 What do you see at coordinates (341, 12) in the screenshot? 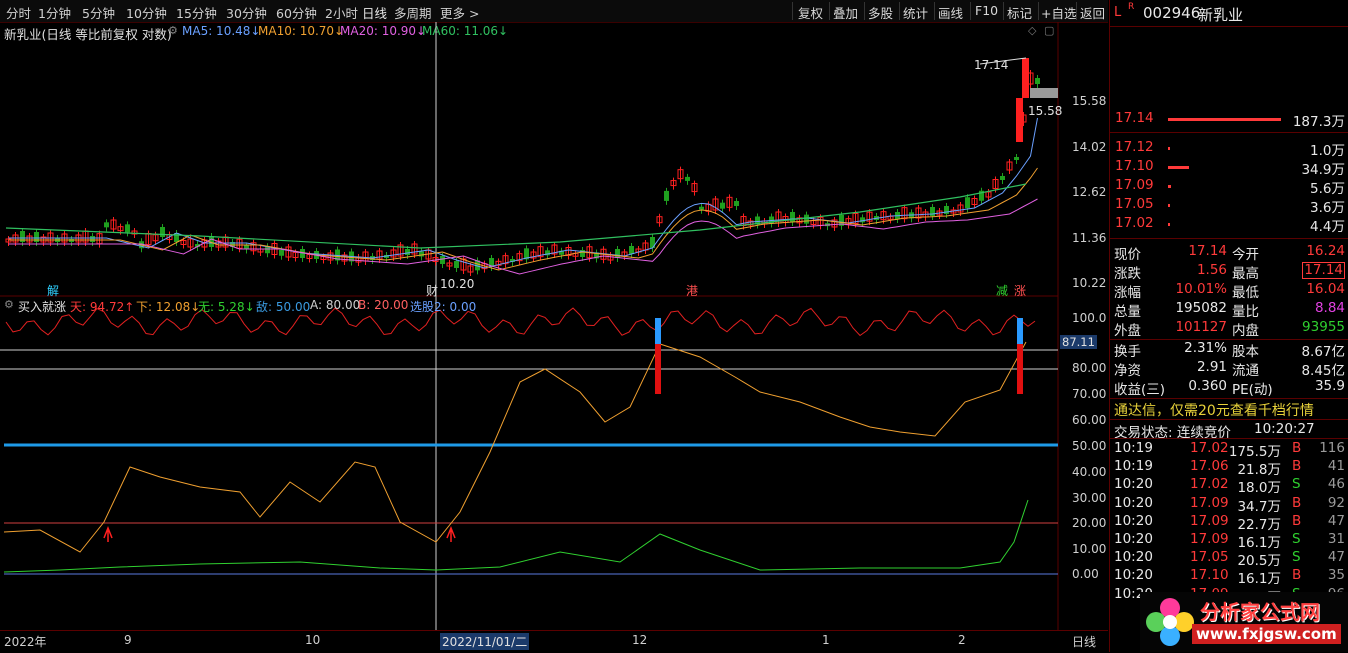
I see `period-tab-2hour: 2小时` at bounding box center [341, 12].